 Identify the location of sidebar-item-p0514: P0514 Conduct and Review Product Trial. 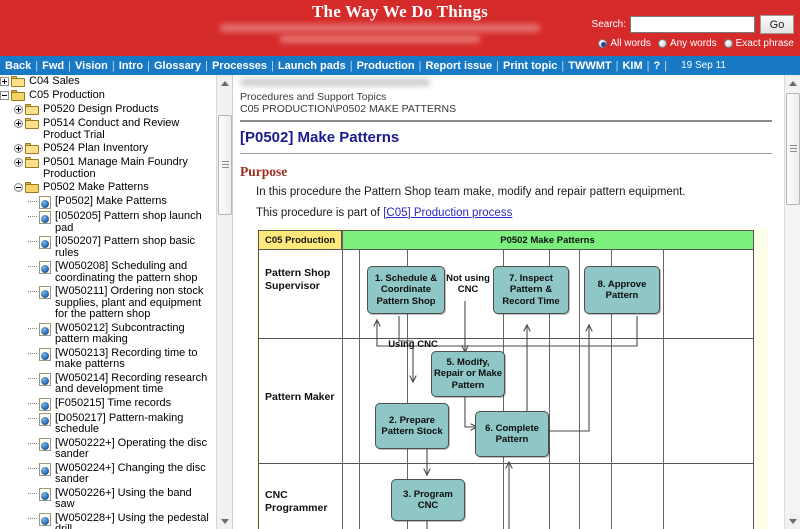
(107, 129).